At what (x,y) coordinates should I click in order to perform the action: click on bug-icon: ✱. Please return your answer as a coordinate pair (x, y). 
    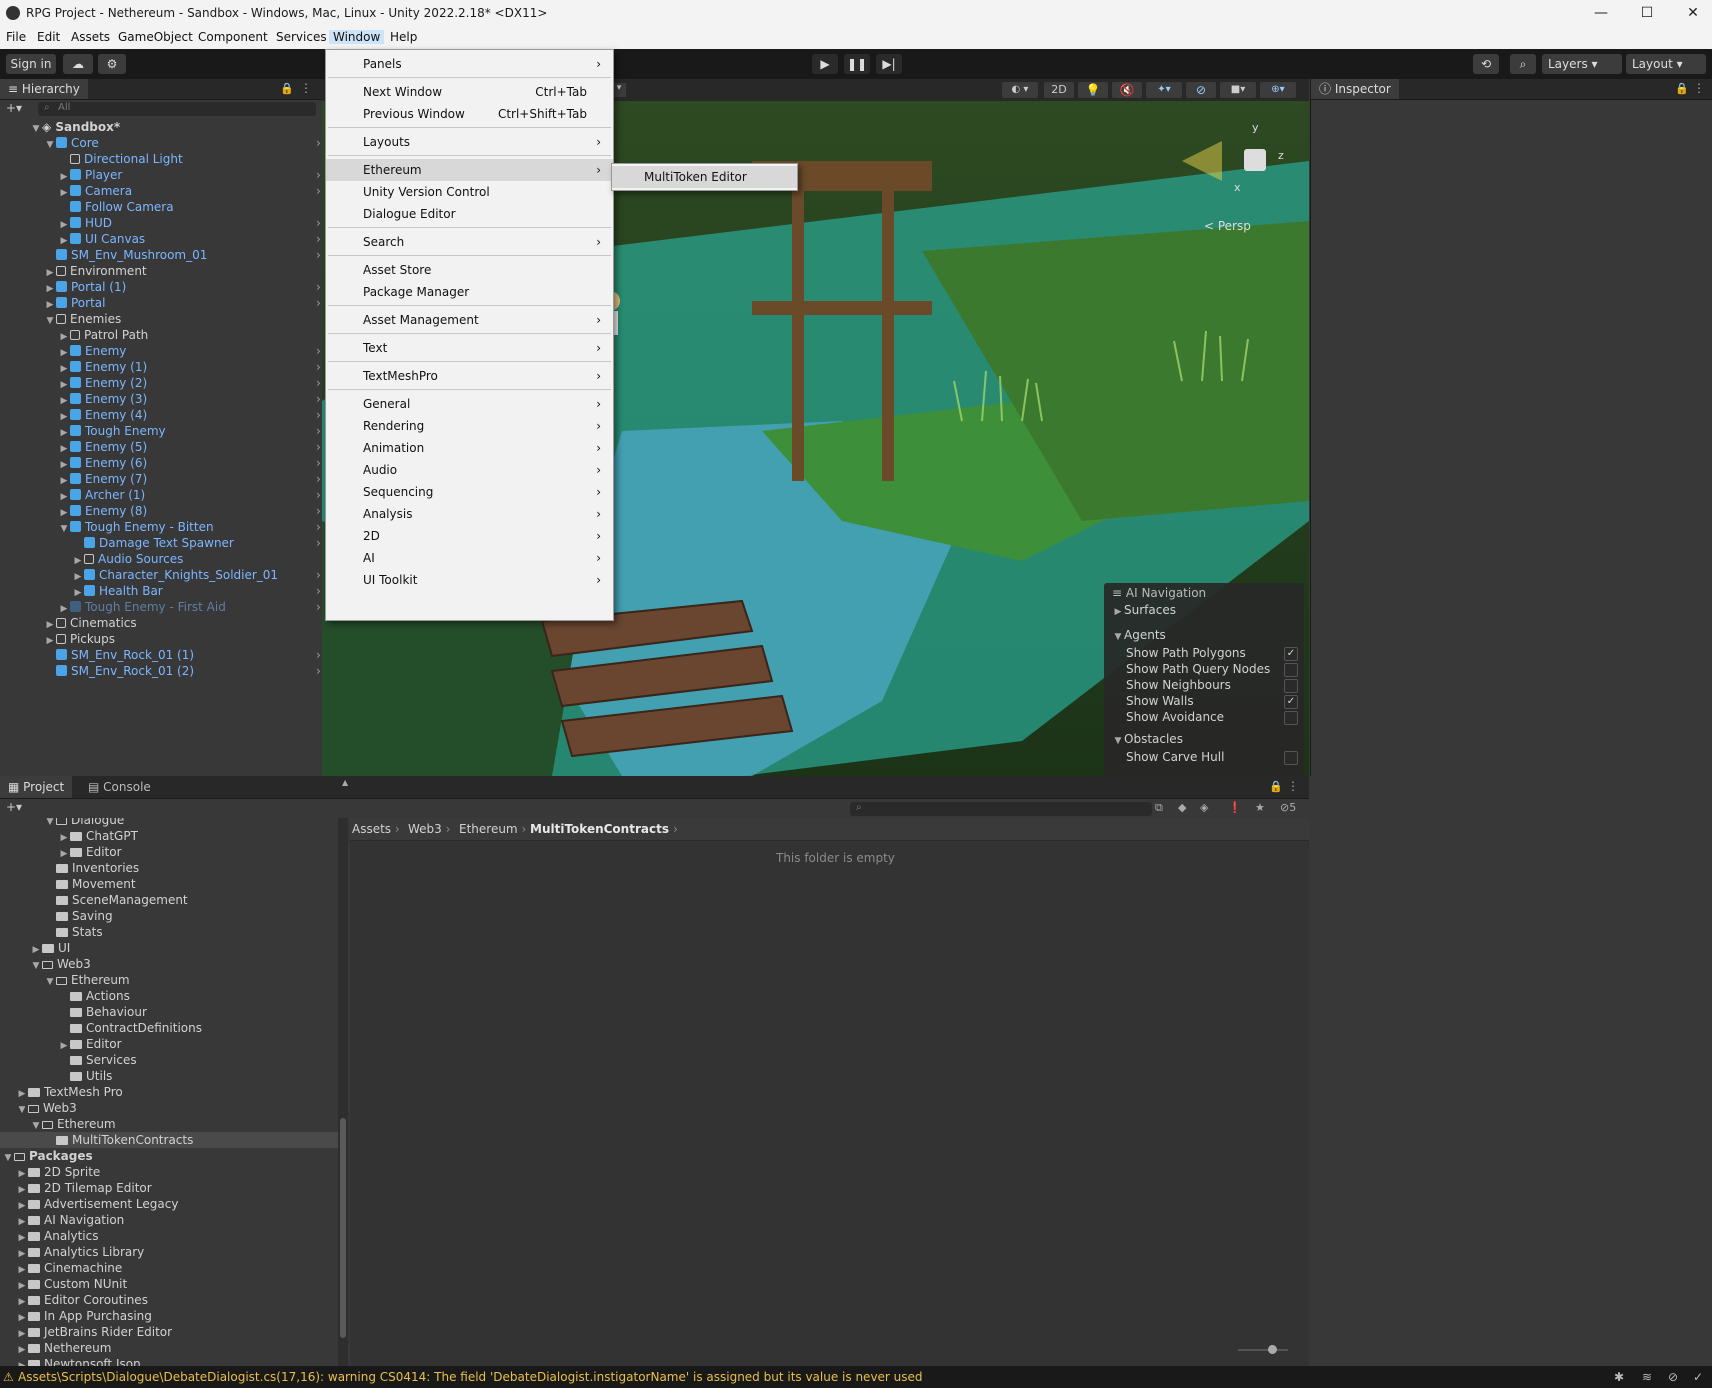
    Looking at the image, I should click on (1619, 1377).